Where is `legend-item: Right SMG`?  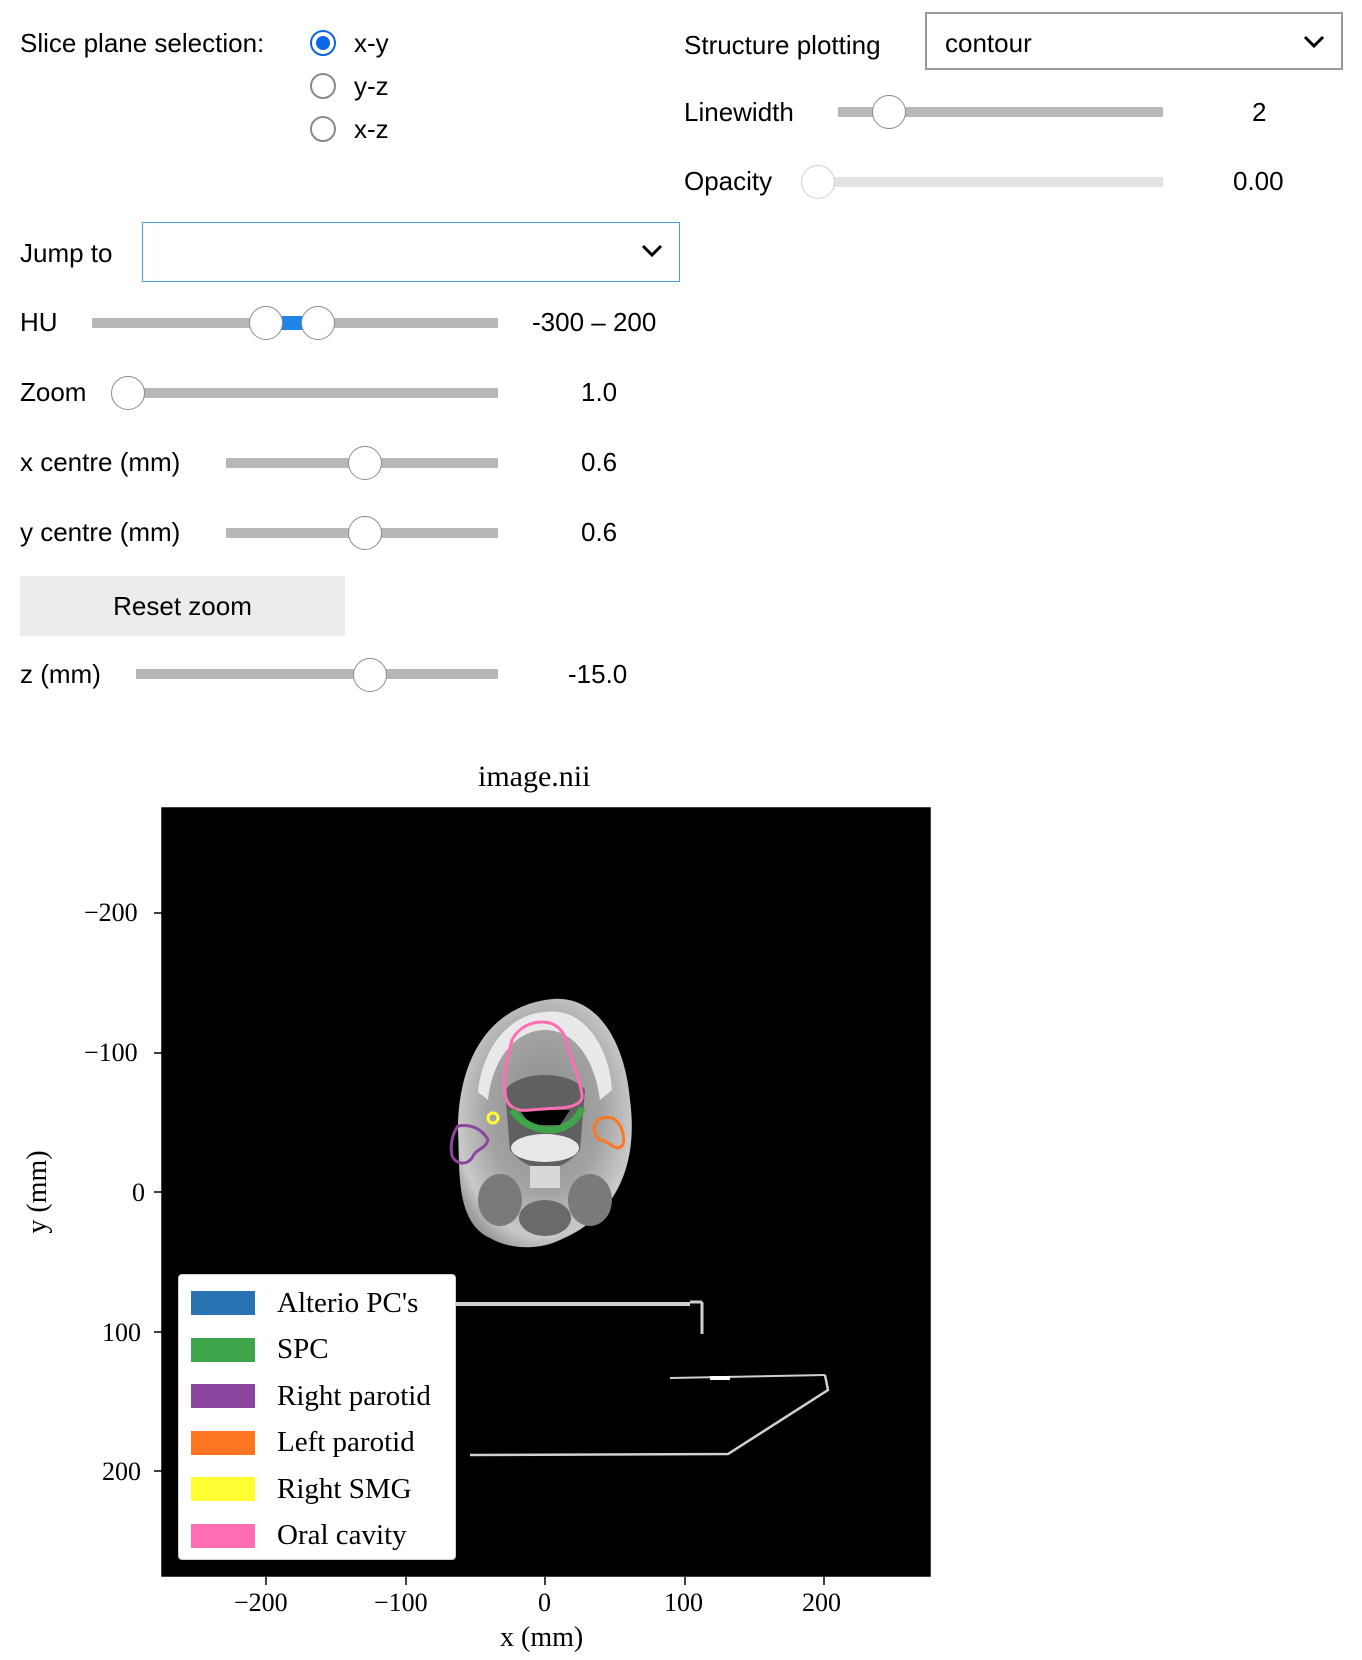
legend-item: Right SMG is located at coordinates (301, 1489).